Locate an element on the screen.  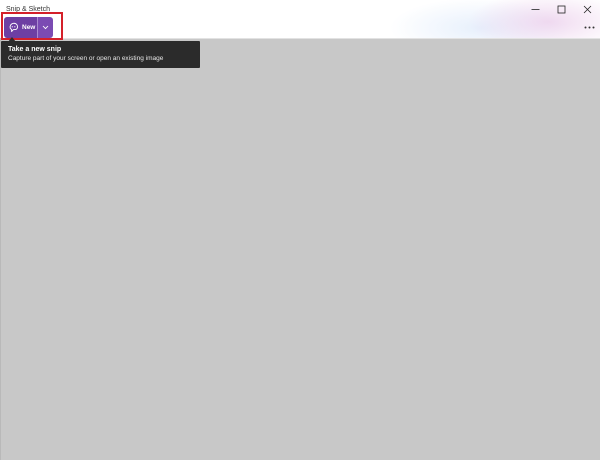
more-options-button is located at coordinates (589, 27).